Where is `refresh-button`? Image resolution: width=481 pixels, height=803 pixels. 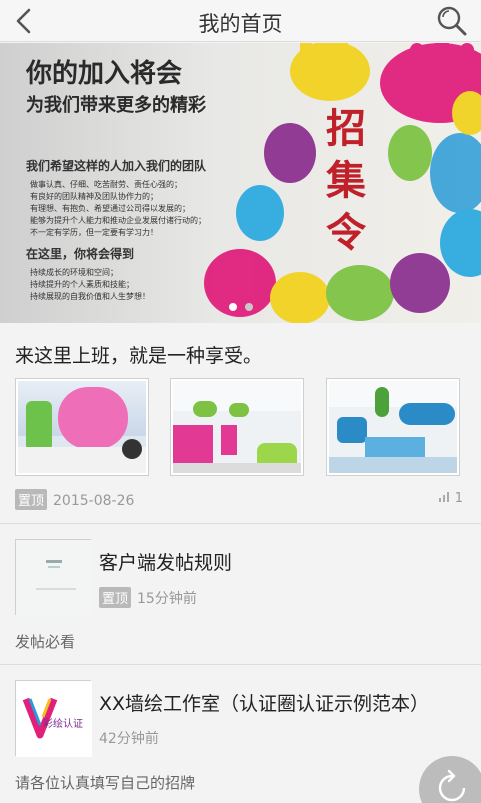 refresh-button is located at coordinates (450, 779).